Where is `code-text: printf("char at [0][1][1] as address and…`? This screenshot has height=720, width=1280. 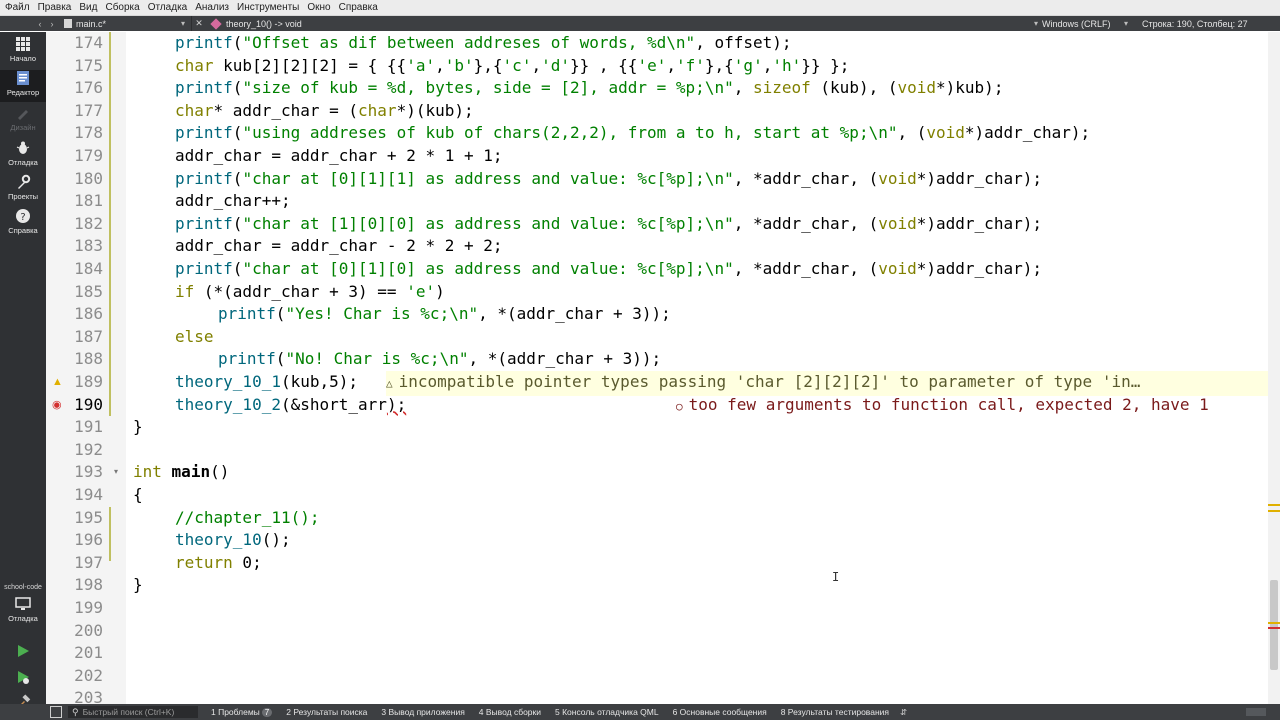
code-text: printf("char at [0][1][1] as address and… is located at coordinates (608, 178).